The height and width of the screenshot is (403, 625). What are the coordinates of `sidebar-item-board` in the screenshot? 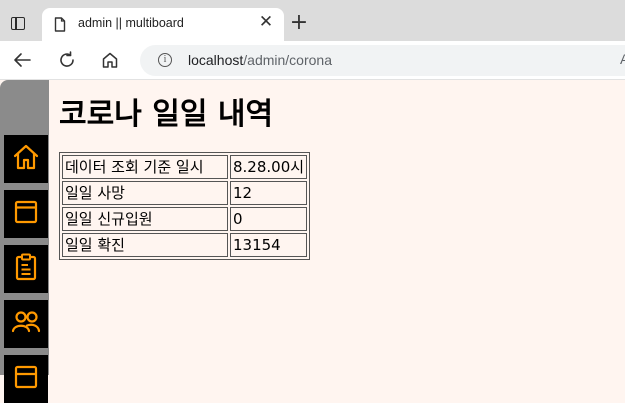 It's located at (26, 379).